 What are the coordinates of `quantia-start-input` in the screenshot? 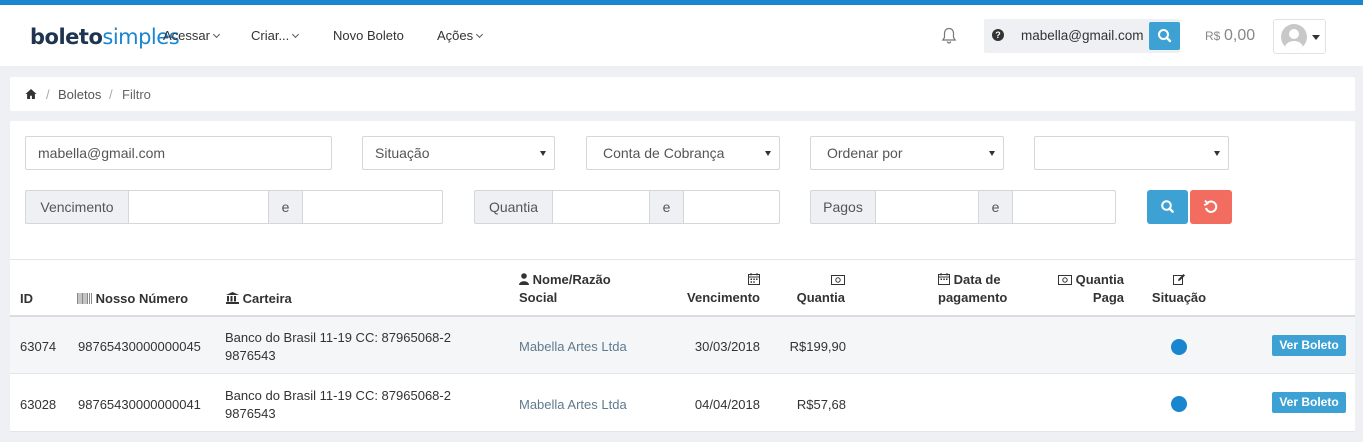 It's located at (601, 207).